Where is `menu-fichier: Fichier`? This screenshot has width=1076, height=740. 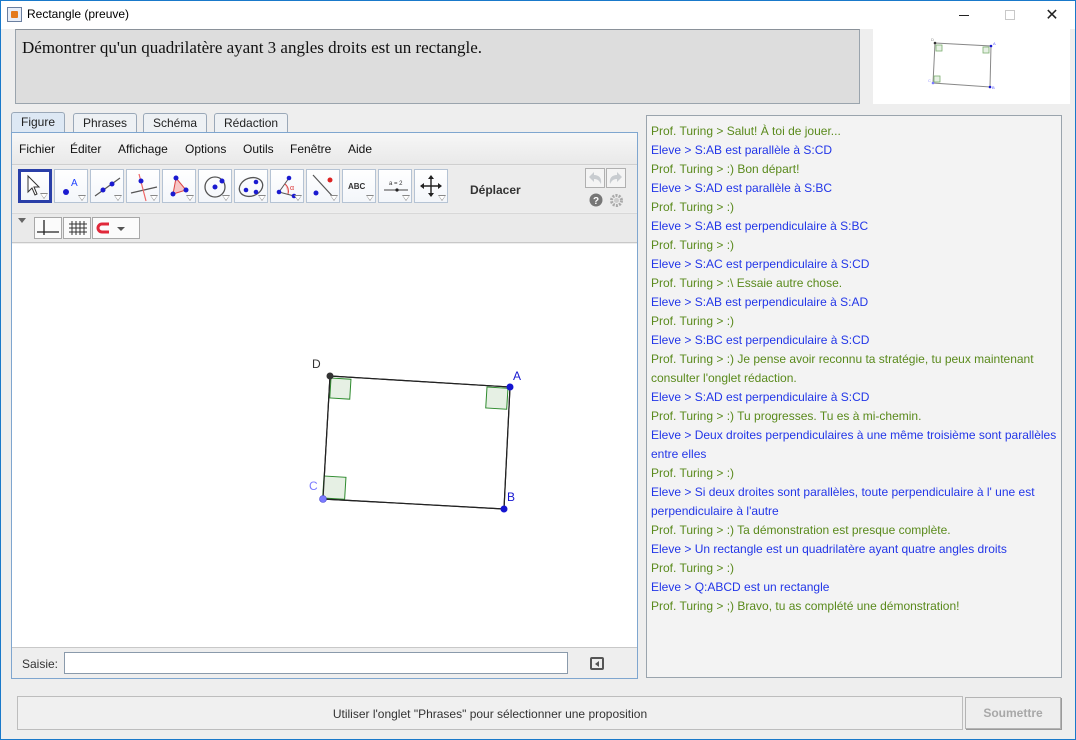 menu-fichier: Fichier is located at coordinates (37, 149).